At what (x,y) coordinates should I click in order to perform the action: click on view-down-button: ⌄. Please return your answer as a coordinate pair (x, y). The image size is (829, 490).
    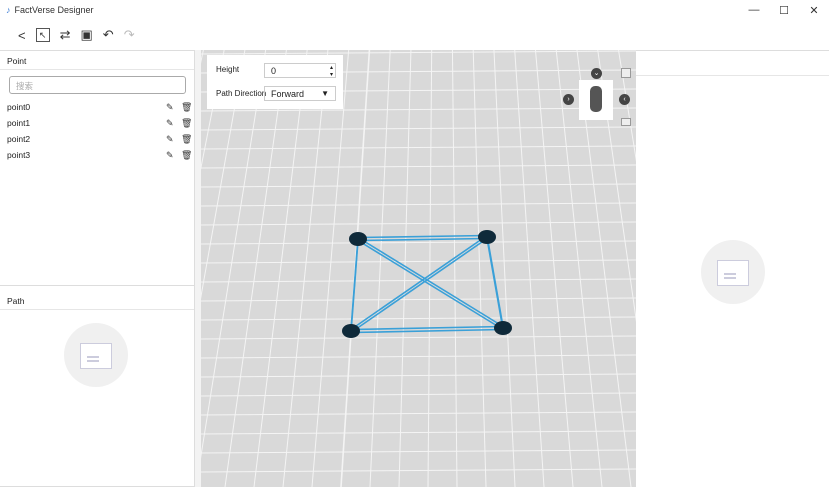
    Looking at the image, I should click on (596, 73).